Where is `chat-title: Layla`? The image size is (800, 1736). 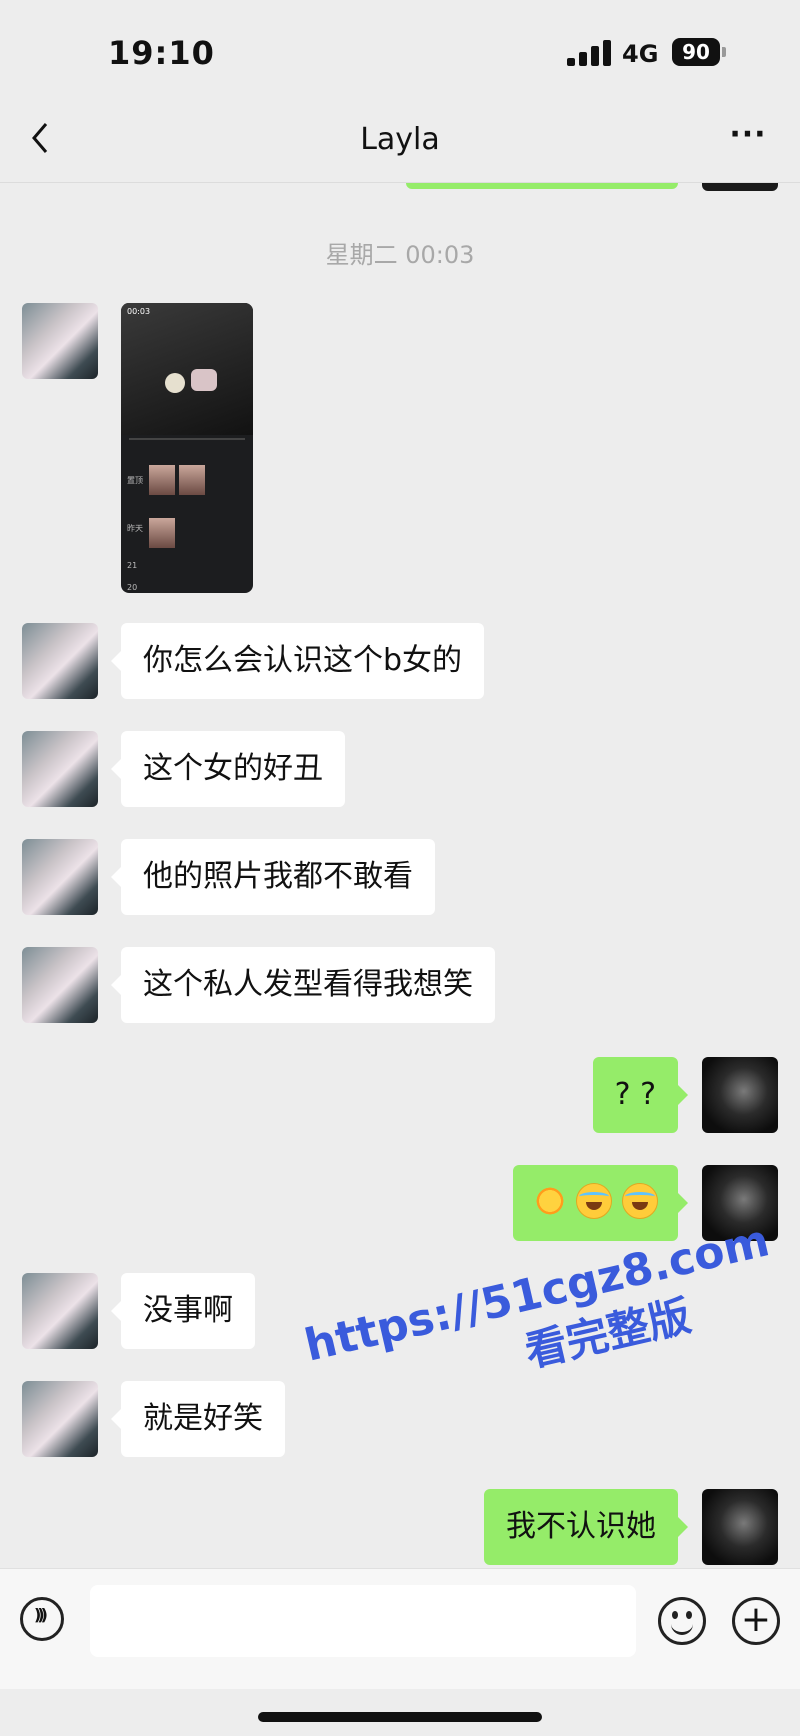
chat-title: Layla is located at coordinates (400, 139).